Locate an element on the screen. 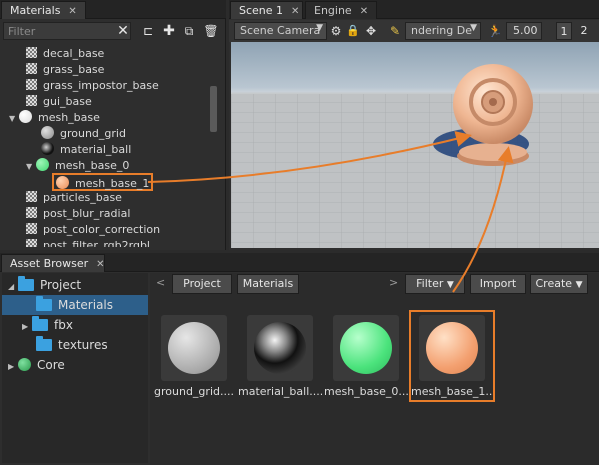 The height and width of the screenshot is (465, 599). drag-arrow-tree is located at coordinates (309, 157).